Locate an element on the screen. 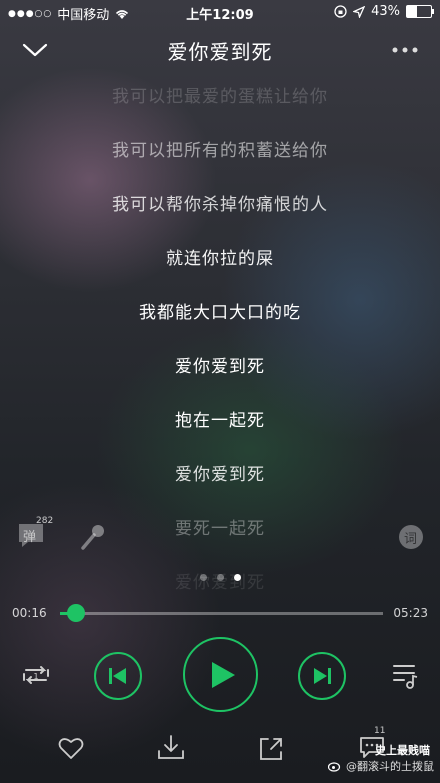 The height and width of the screenshot is (783, 440). current-time: 00:16 is located at coordinates (29, 613).